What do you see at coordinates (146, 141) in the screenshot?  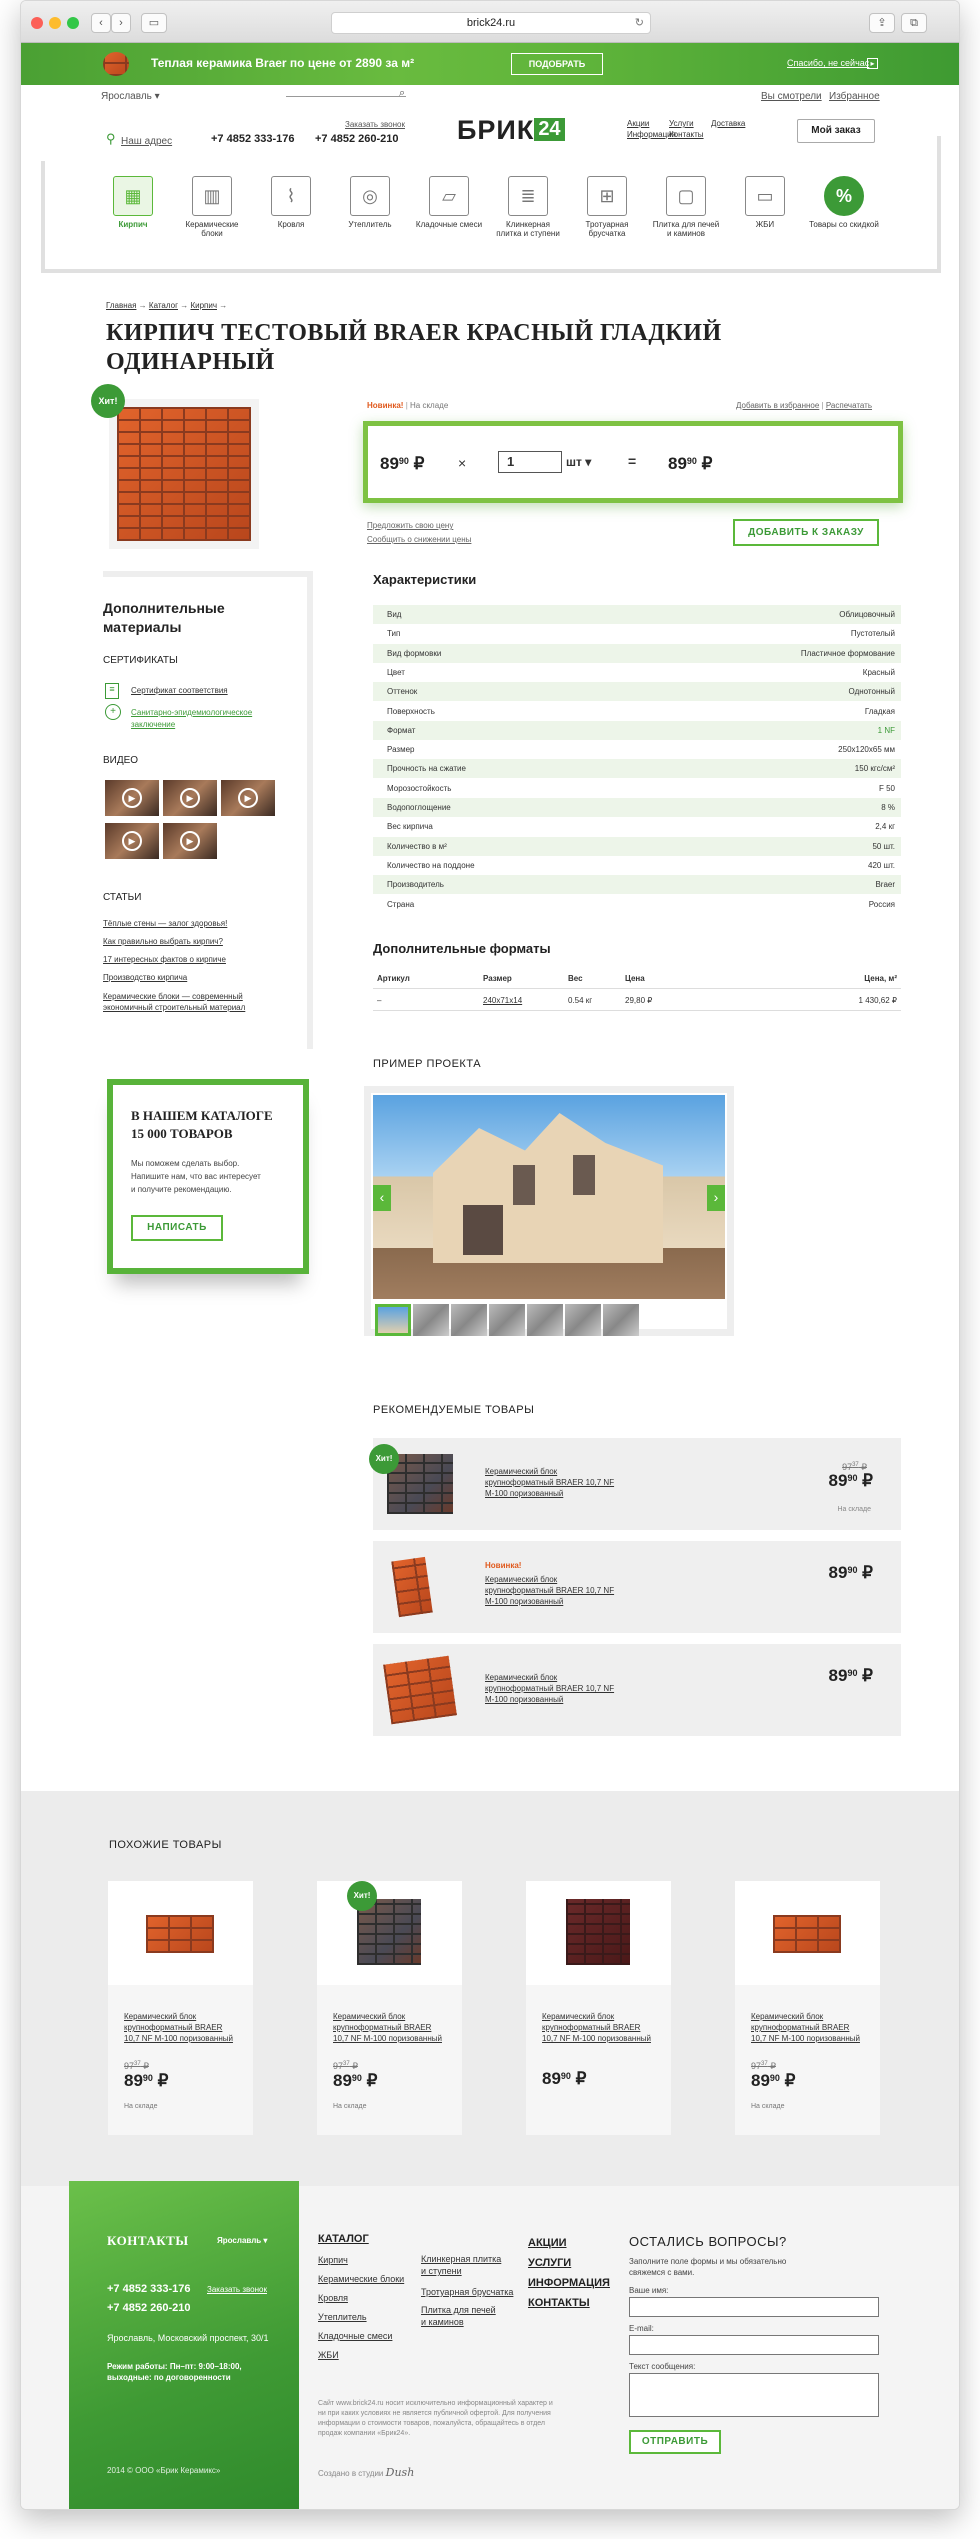 I see `address-link: Наш адрес` at bounding box center [146, 141].